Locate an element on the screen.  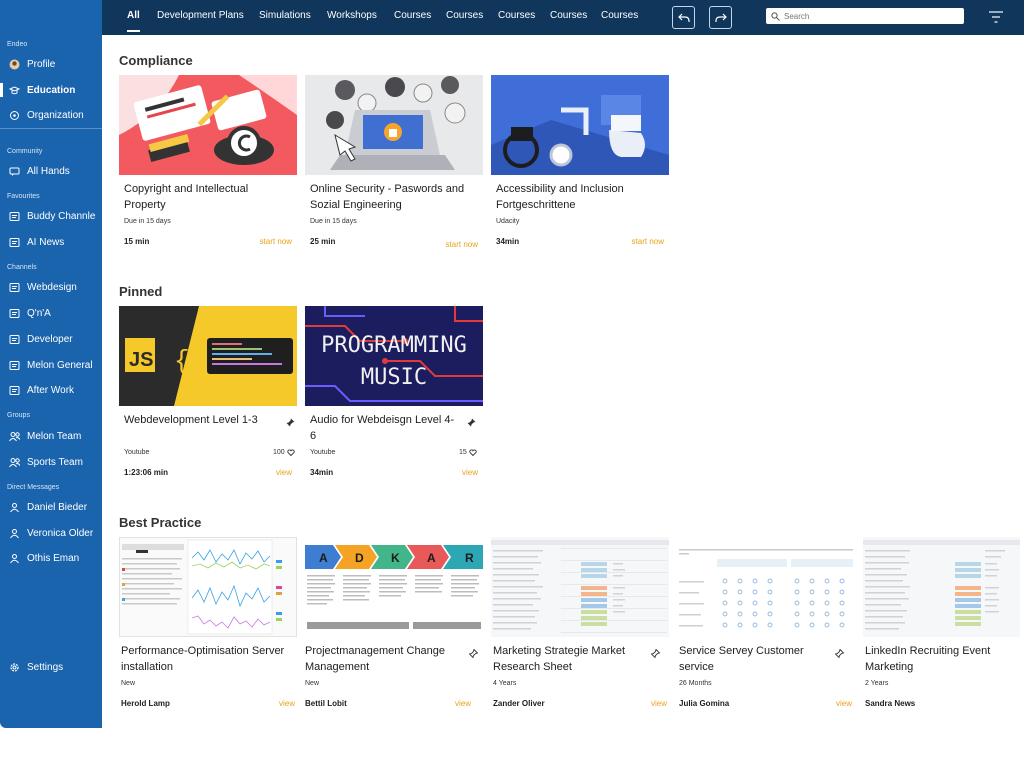
pinned-thumbnail: JS { is located at coordinates (208, 356).